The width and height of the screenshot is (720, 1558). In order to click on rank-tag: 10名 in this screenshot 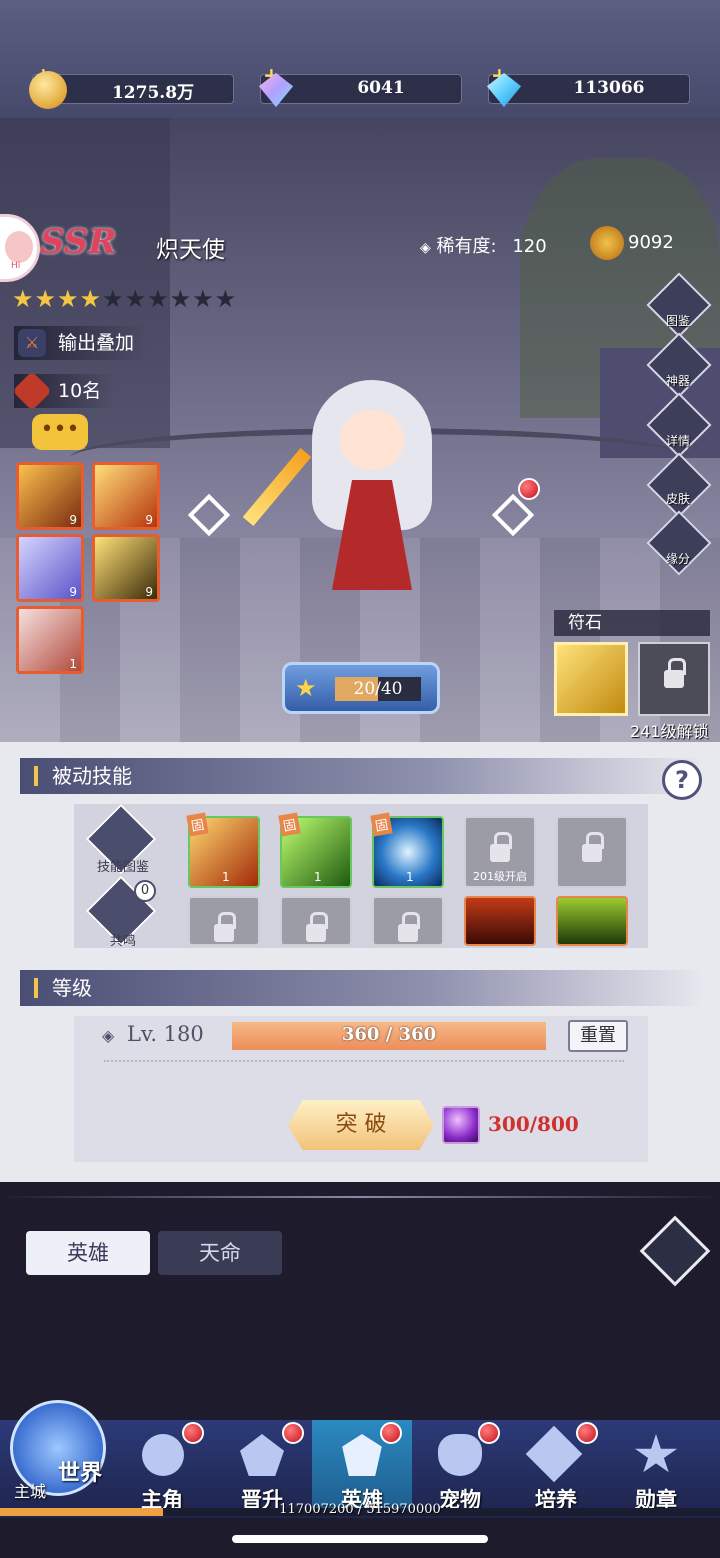, I will do `click(64, 391)`.